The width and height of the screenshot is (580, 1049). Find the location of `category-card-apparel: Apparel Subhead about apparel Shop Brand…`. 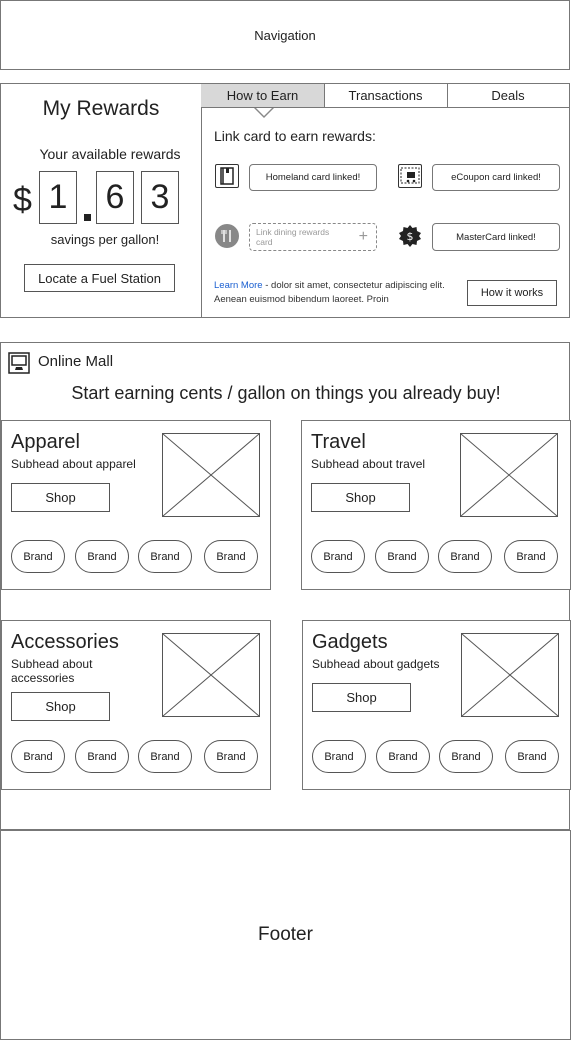

category-card-apparel: Apparel Subhead about apparel Shop Brand… is located at coordinates (136, 505).